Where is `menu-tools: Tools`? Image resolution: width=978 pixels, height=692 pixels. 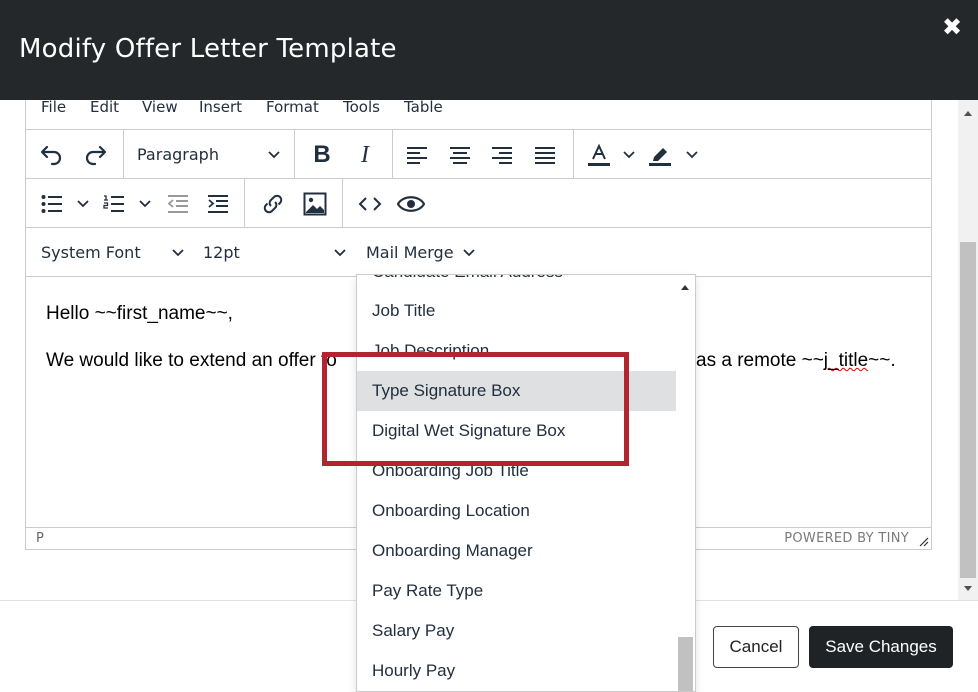
menu-tools: Tools is located at coordinates (361, 107).